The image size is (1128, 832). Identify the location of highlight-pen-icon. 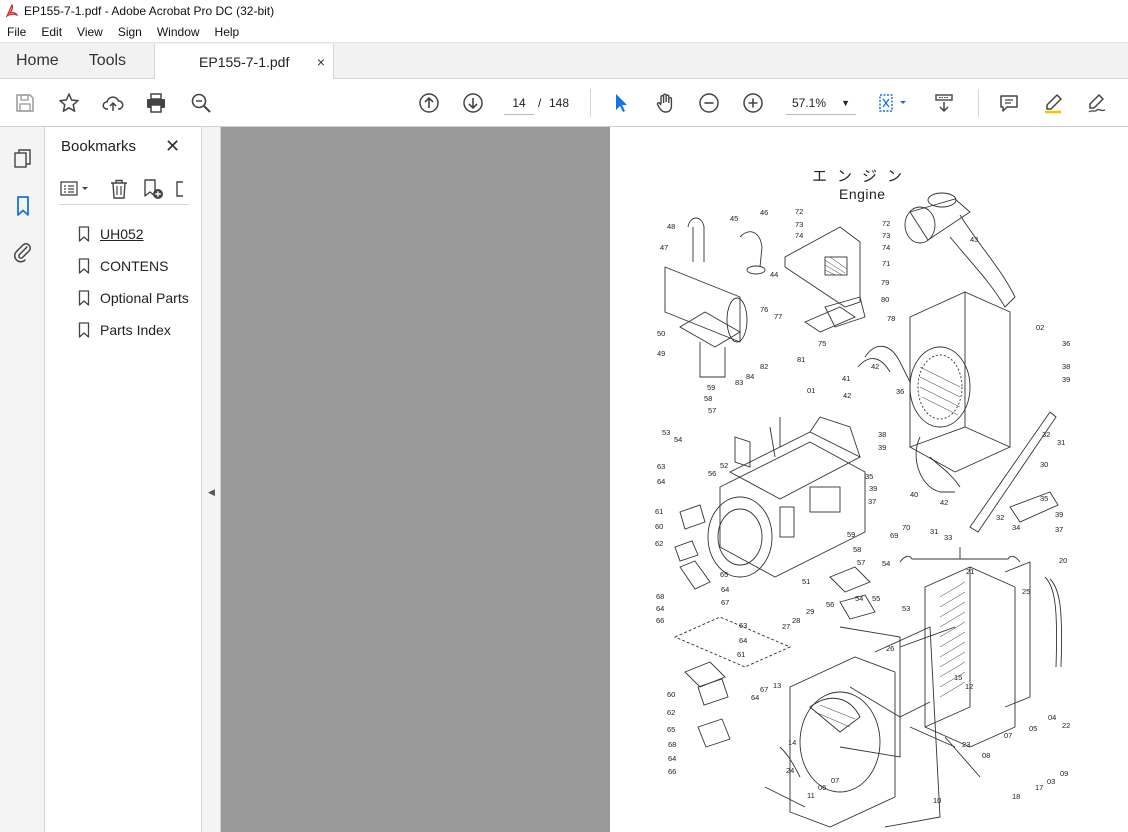
(1053, 103).